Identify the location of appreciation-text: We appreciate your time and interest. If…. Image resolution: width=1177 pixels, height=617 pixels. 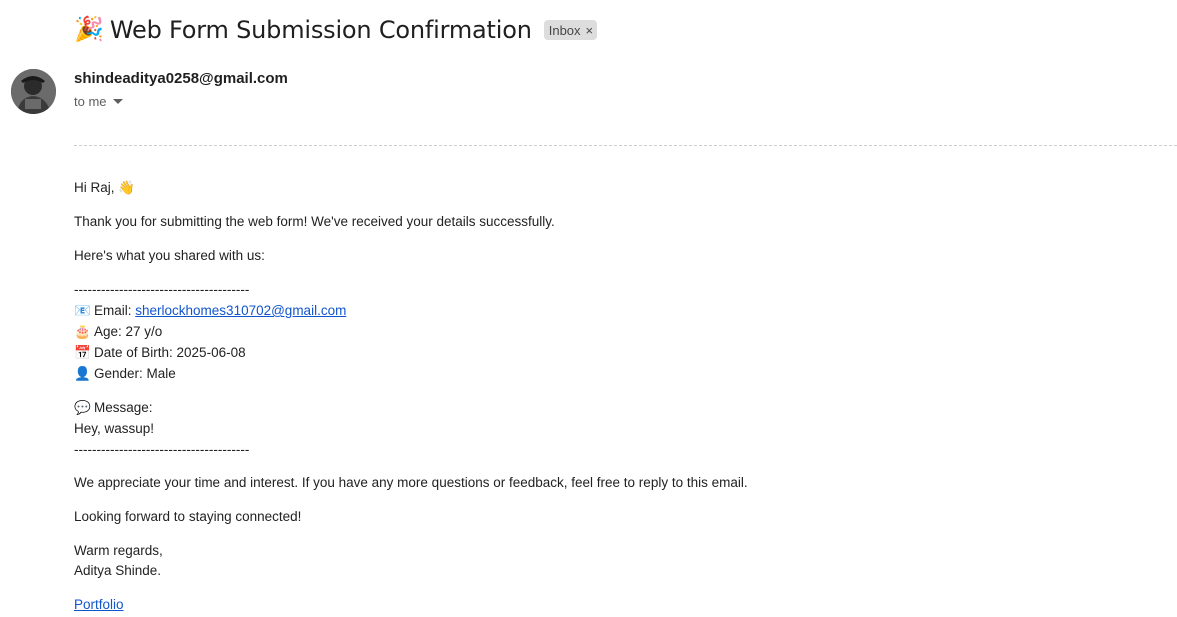
(411, 482).